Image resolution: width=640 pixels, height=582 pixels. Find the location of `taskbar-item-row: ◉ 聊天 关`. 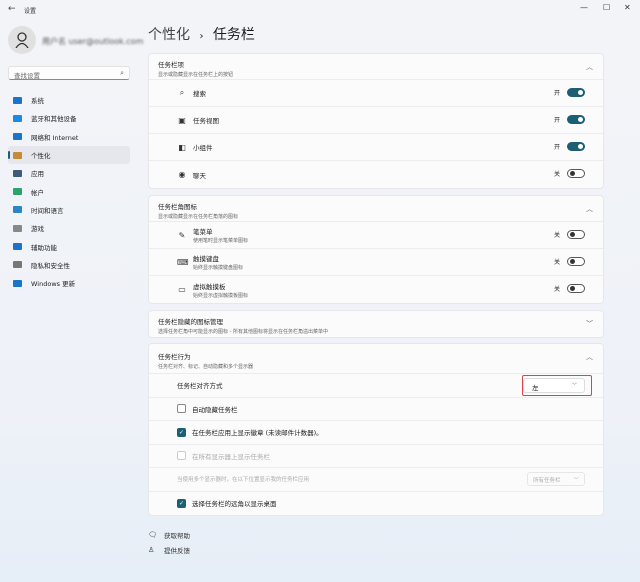

taskbar-item-row: ◉ 聊天 关 is located at coordinates (376, 174).